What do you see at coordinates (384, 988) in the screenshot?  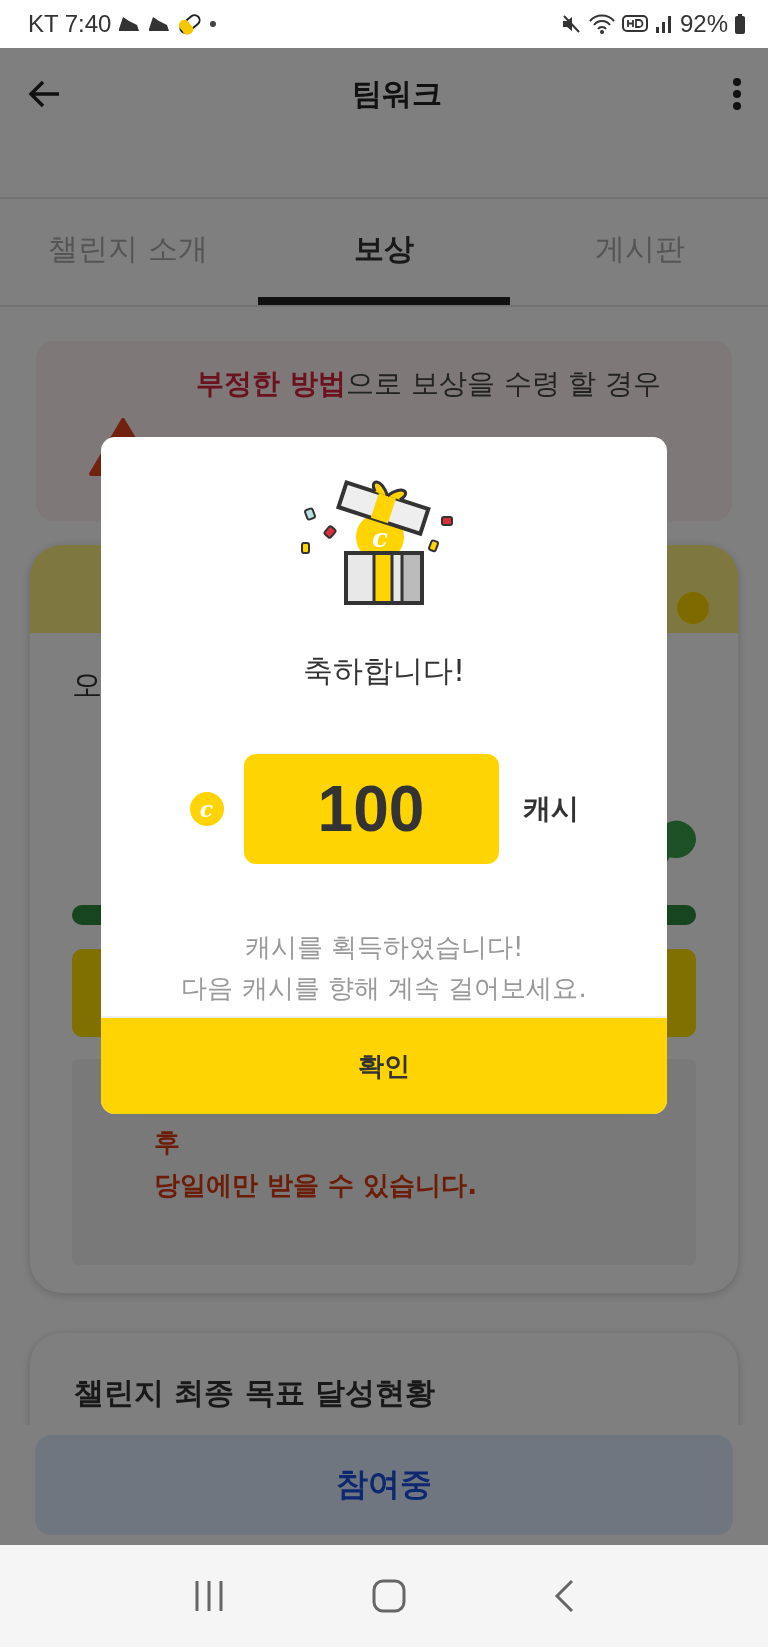 I see `dialog-message: 다음 캐시를 향해 계속 걸어보세요.` at bounding box center [384, 988].